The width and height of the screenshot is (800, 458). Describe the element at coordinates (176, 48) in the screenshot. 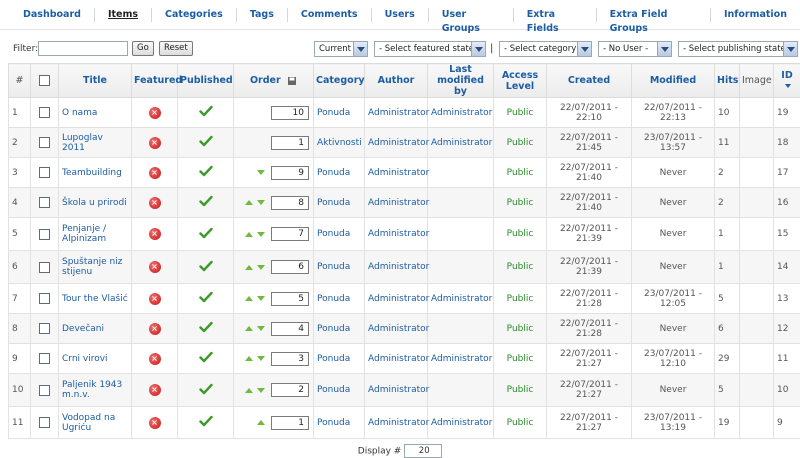

I see `reset-button: Reset` at that location.